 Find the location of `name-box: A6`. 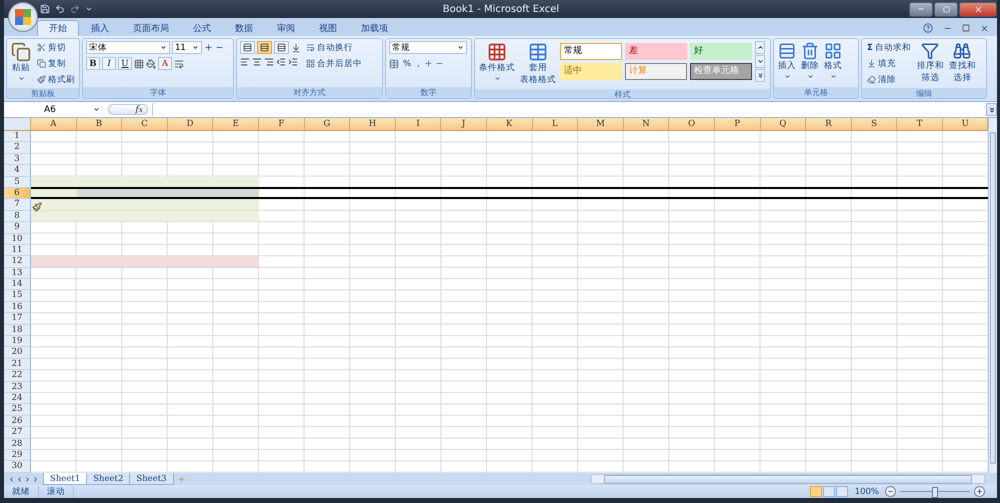

name-box: A6 is located at coordinates (54, 109).